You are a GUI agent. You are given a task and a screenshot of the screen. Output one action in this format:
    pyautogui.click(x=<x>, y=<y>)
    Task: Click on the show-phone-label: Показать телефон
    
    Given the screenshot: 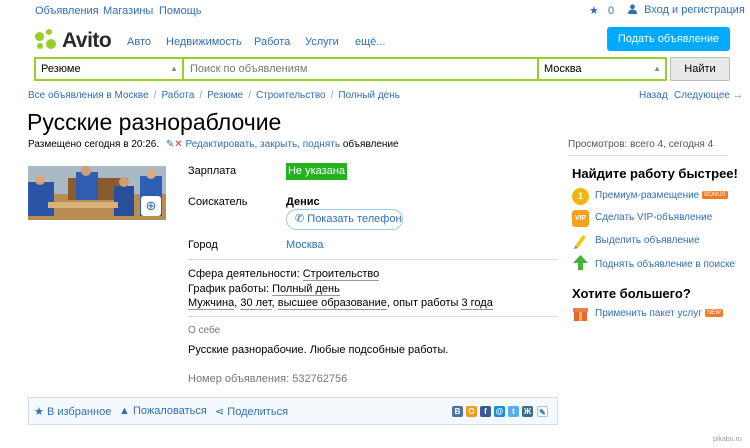 What is the action you would take?
    pyautogui.click(x=354, y=219)
    